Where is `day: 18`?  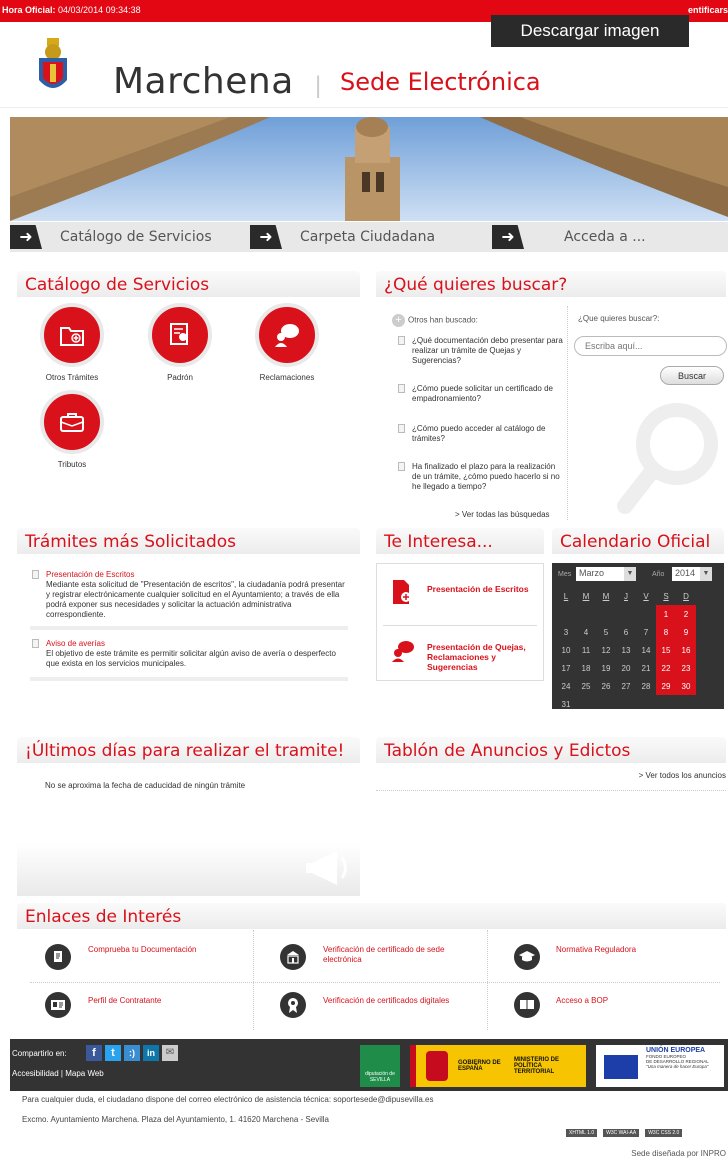
day: 18 is located at coordinates (586, 668).